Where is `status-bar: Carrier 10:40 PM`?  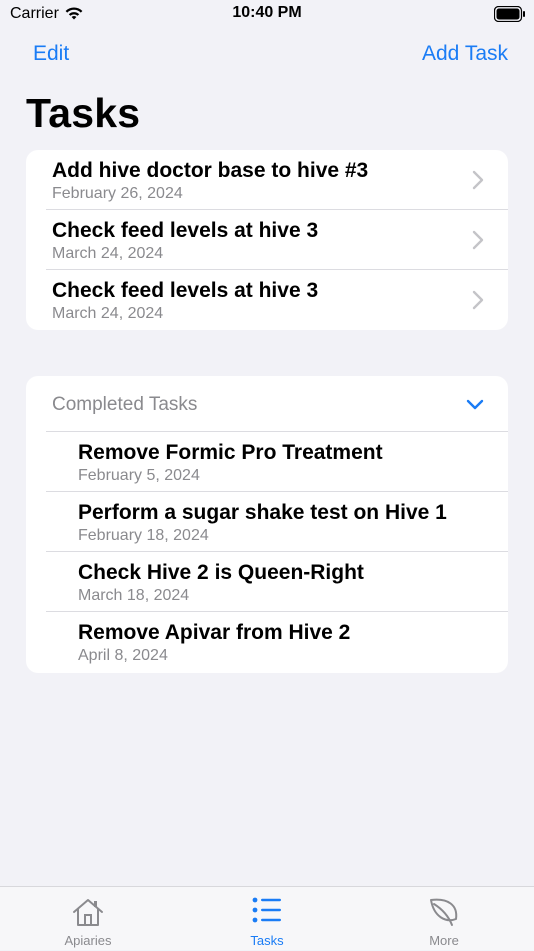 status-bar: Carrier 10:40 PM is located at coordinates (267, 15).